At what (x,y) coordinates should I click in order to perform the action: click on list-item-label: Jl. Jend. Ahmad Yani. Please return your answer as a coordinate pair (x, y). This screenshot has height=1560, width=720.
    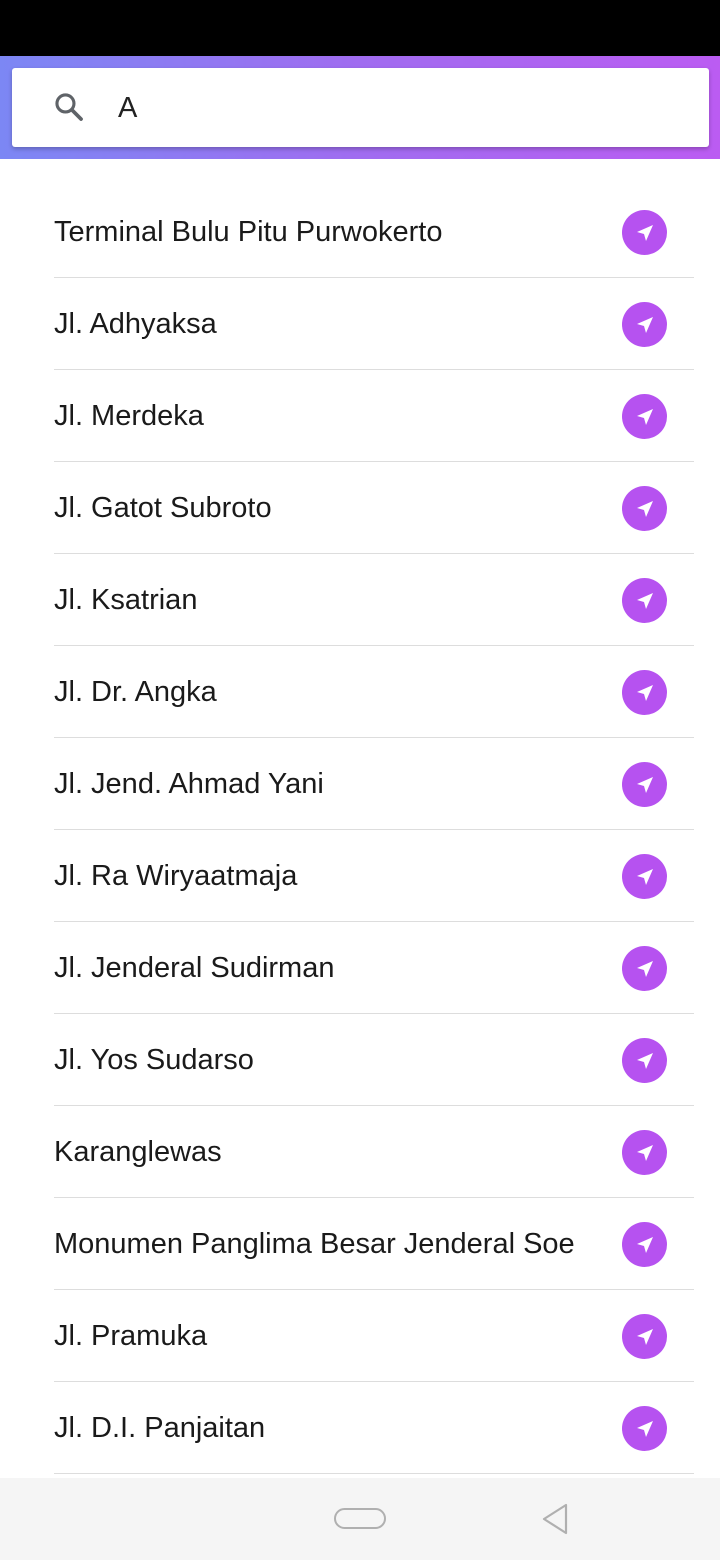
    Looking at the image, I should click on (189, 784).